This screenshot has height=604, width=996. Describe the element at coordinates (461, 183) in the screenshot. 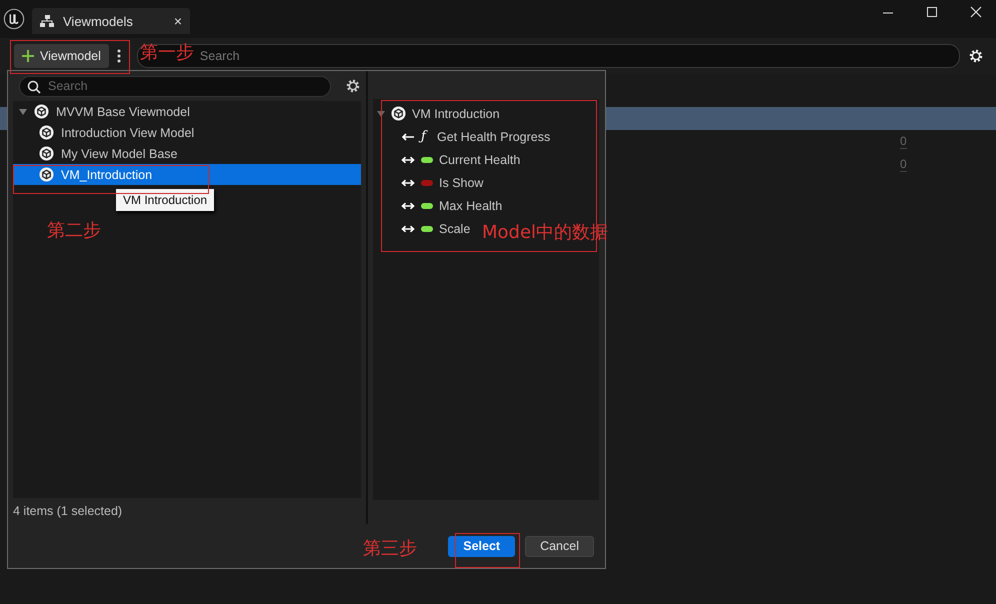

I see `property-label: Is Show` at that location.